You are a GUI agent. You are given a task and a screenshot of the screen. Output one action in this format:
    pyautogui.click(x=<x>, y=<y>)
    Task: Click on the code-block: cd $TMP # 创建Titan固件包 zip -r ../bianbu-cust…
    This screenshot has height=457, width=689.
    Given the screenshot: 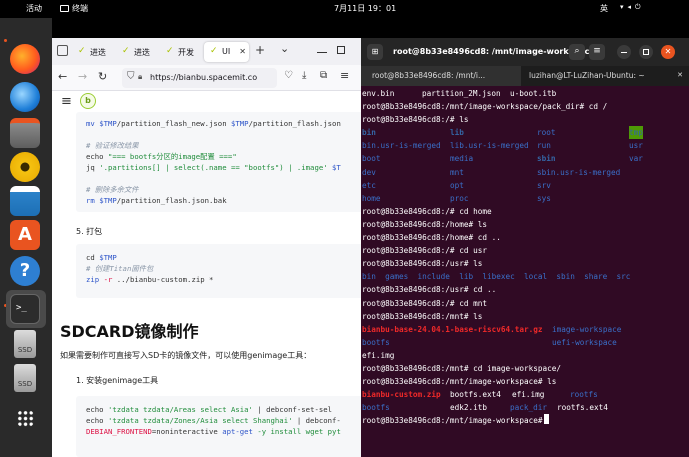 What is the action you would take?
    pyautogui.click(x=218, y=271)
    